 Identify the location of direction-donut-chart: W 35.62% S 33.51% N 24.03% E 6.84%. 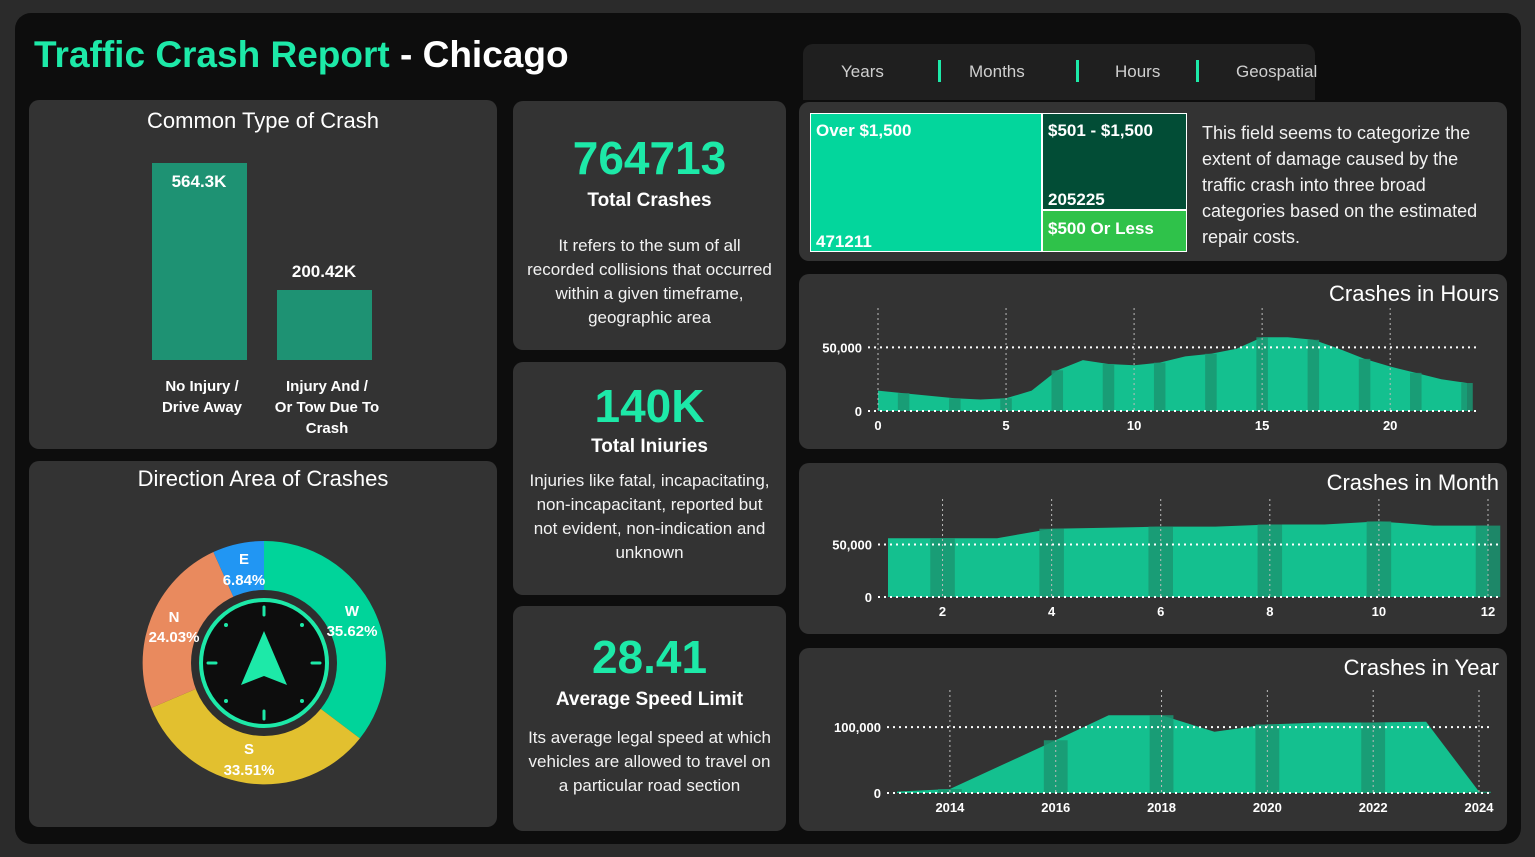
(264, 663).